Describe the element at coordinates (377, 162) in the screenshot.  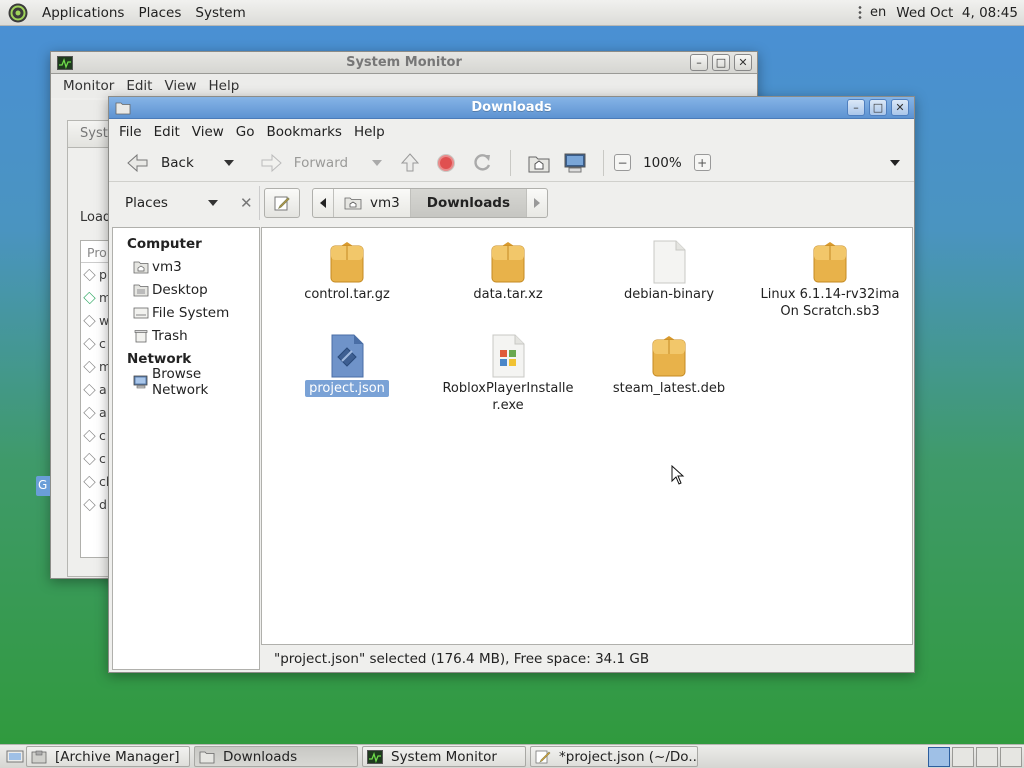
I see `forward-history-dropdown` at that location.